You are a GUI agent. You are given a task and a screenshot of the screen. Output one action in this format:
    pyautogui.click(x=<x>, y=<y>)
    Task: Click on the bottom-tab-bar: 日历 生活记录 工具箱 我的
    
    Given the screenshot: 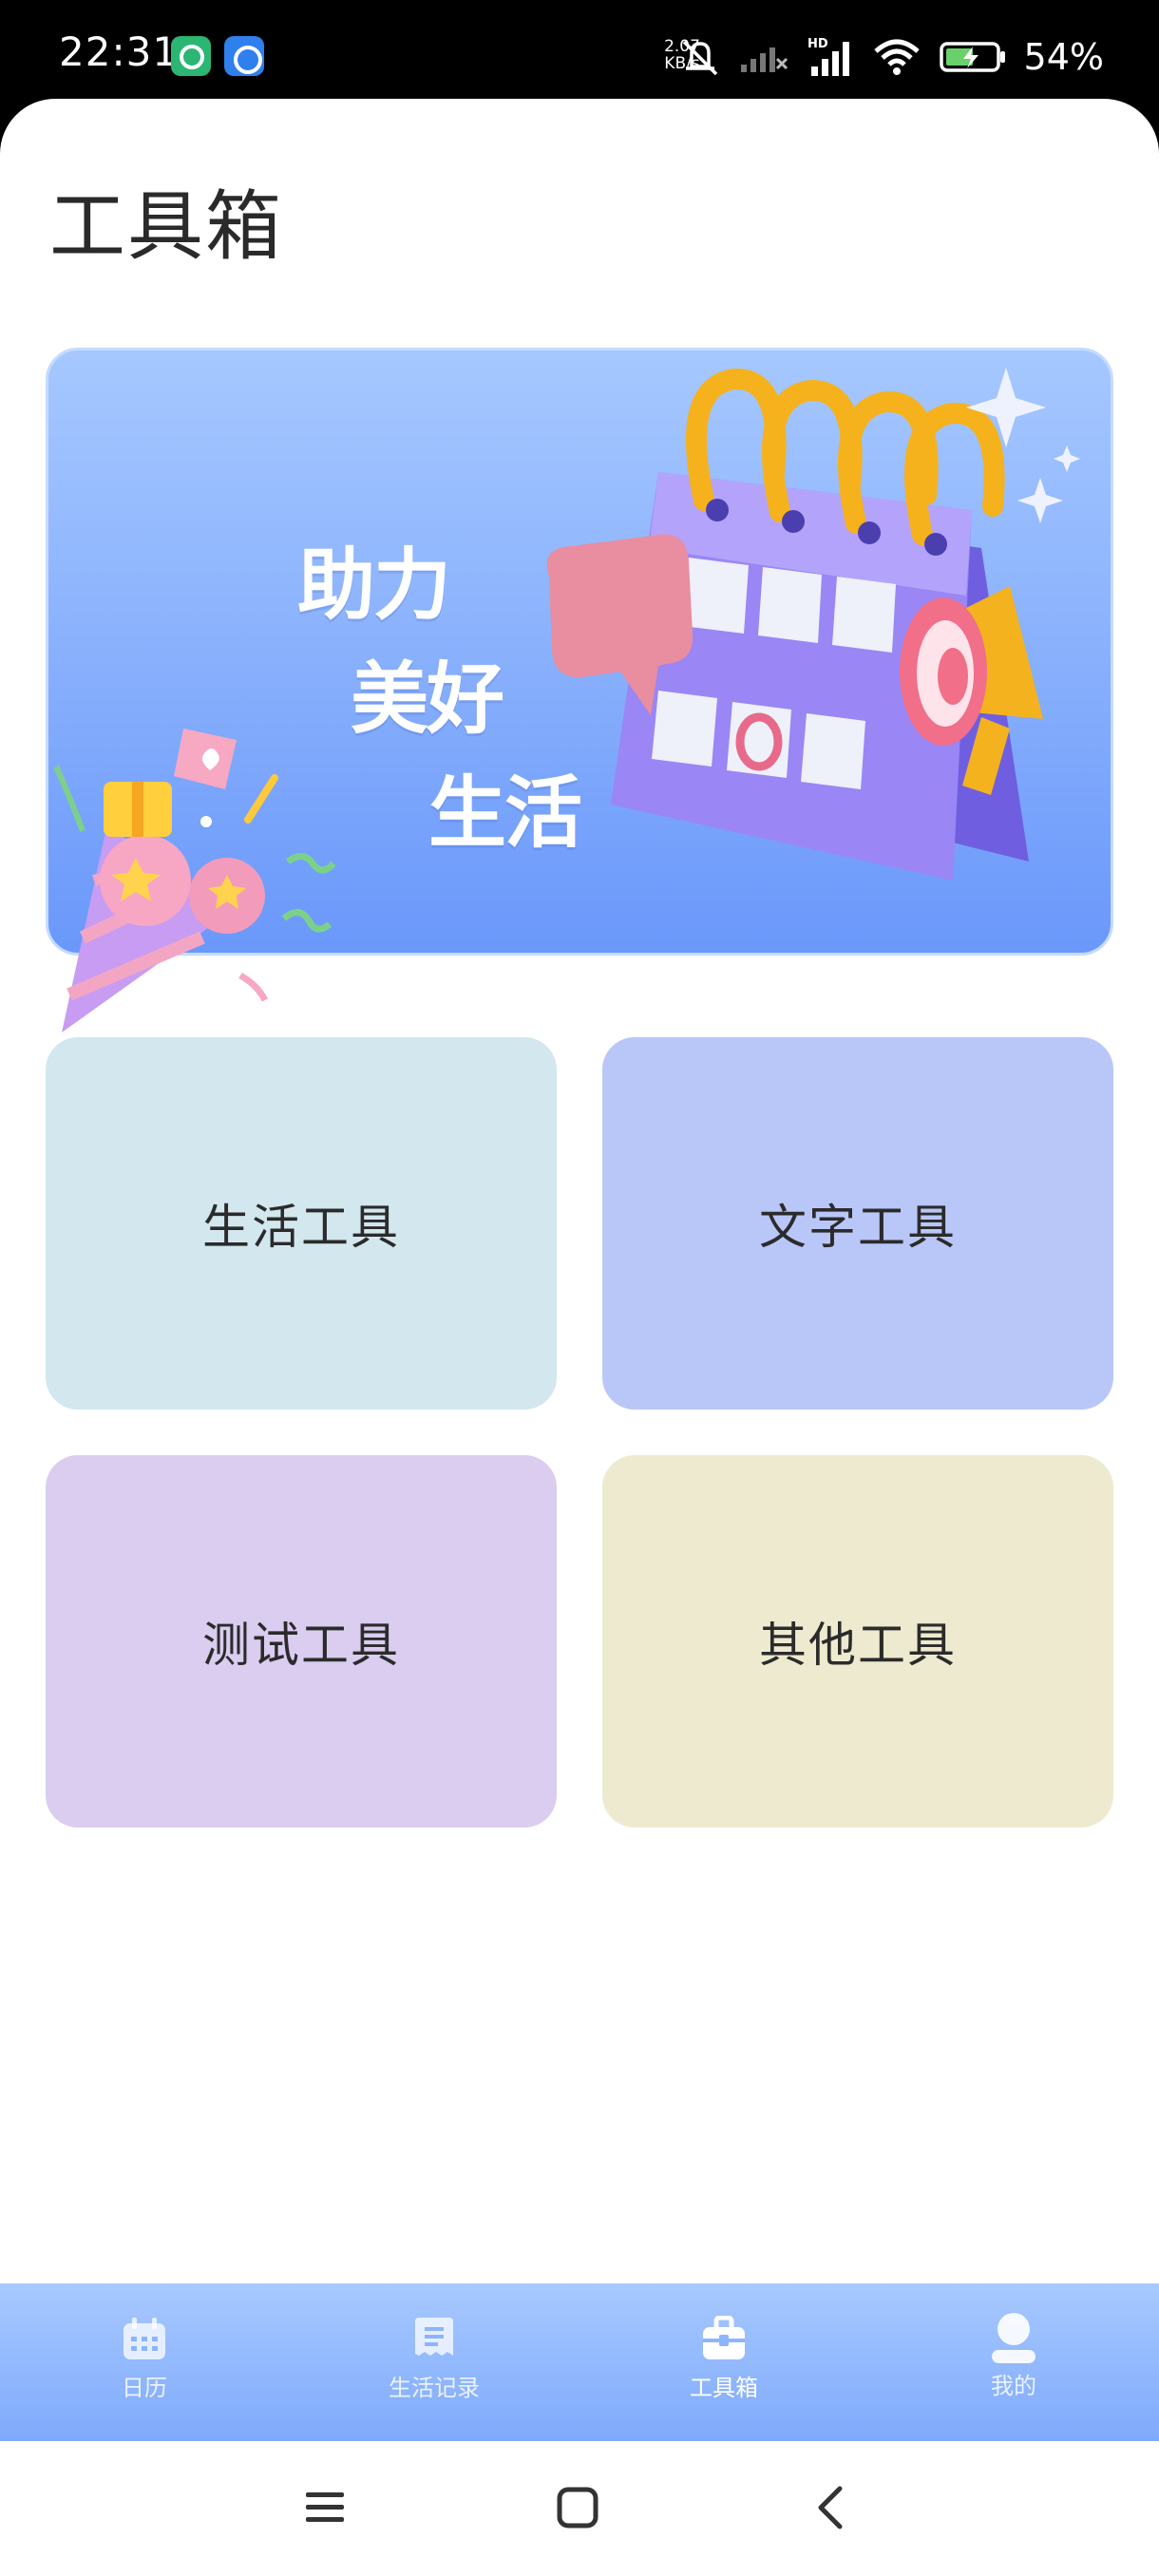 What is the action you would take?
    pyautogui.click(x=579, y=2362)
    